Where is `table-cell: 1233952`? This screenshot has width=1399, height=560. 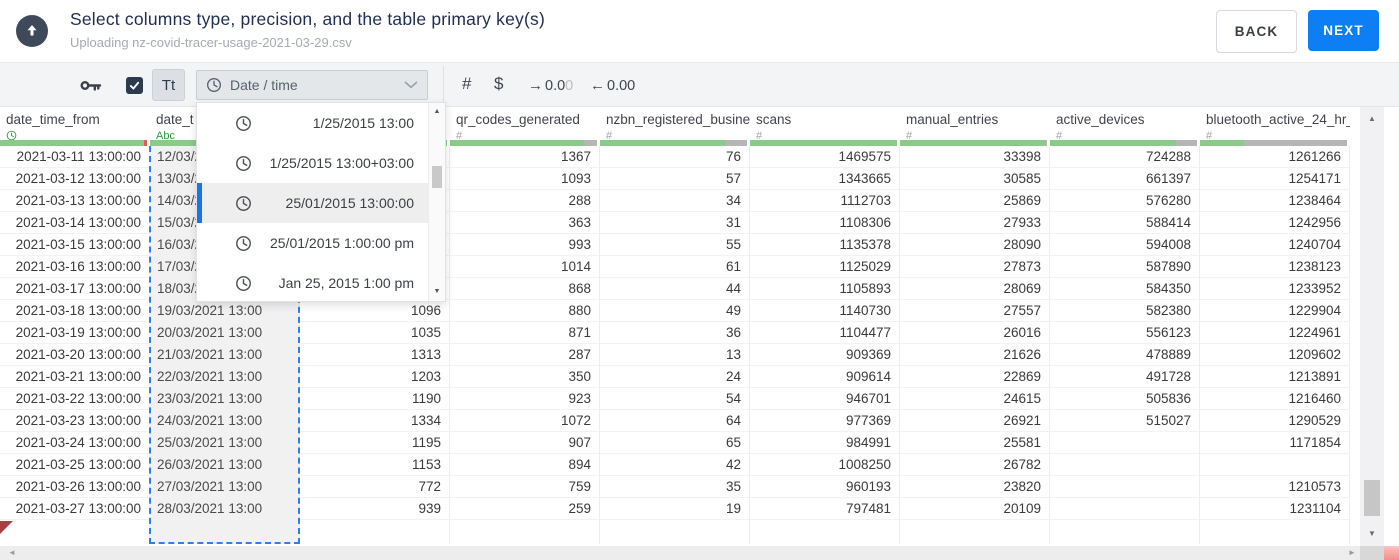 table-cell: 1233952 is located at coordinates (1275, 289).